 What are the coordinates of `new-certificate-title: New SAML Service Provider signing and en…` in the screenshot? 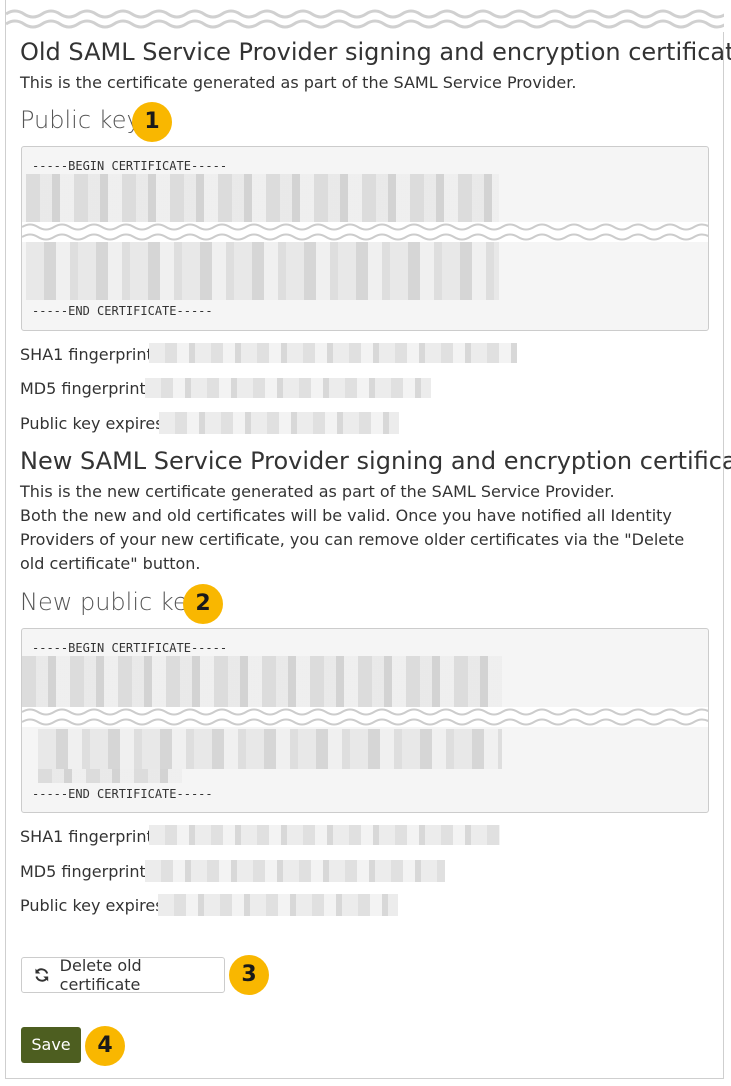 It's located at (375, 461).